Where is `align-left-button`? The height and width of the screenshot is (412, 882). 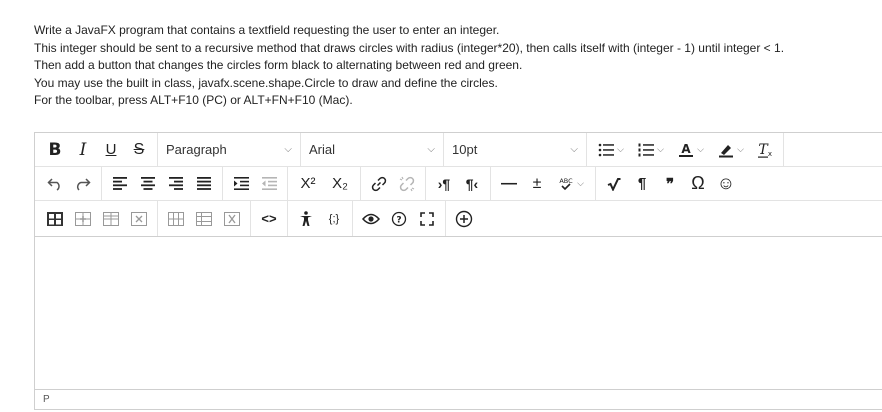
align-left-button is located at coordinates (120, 184).